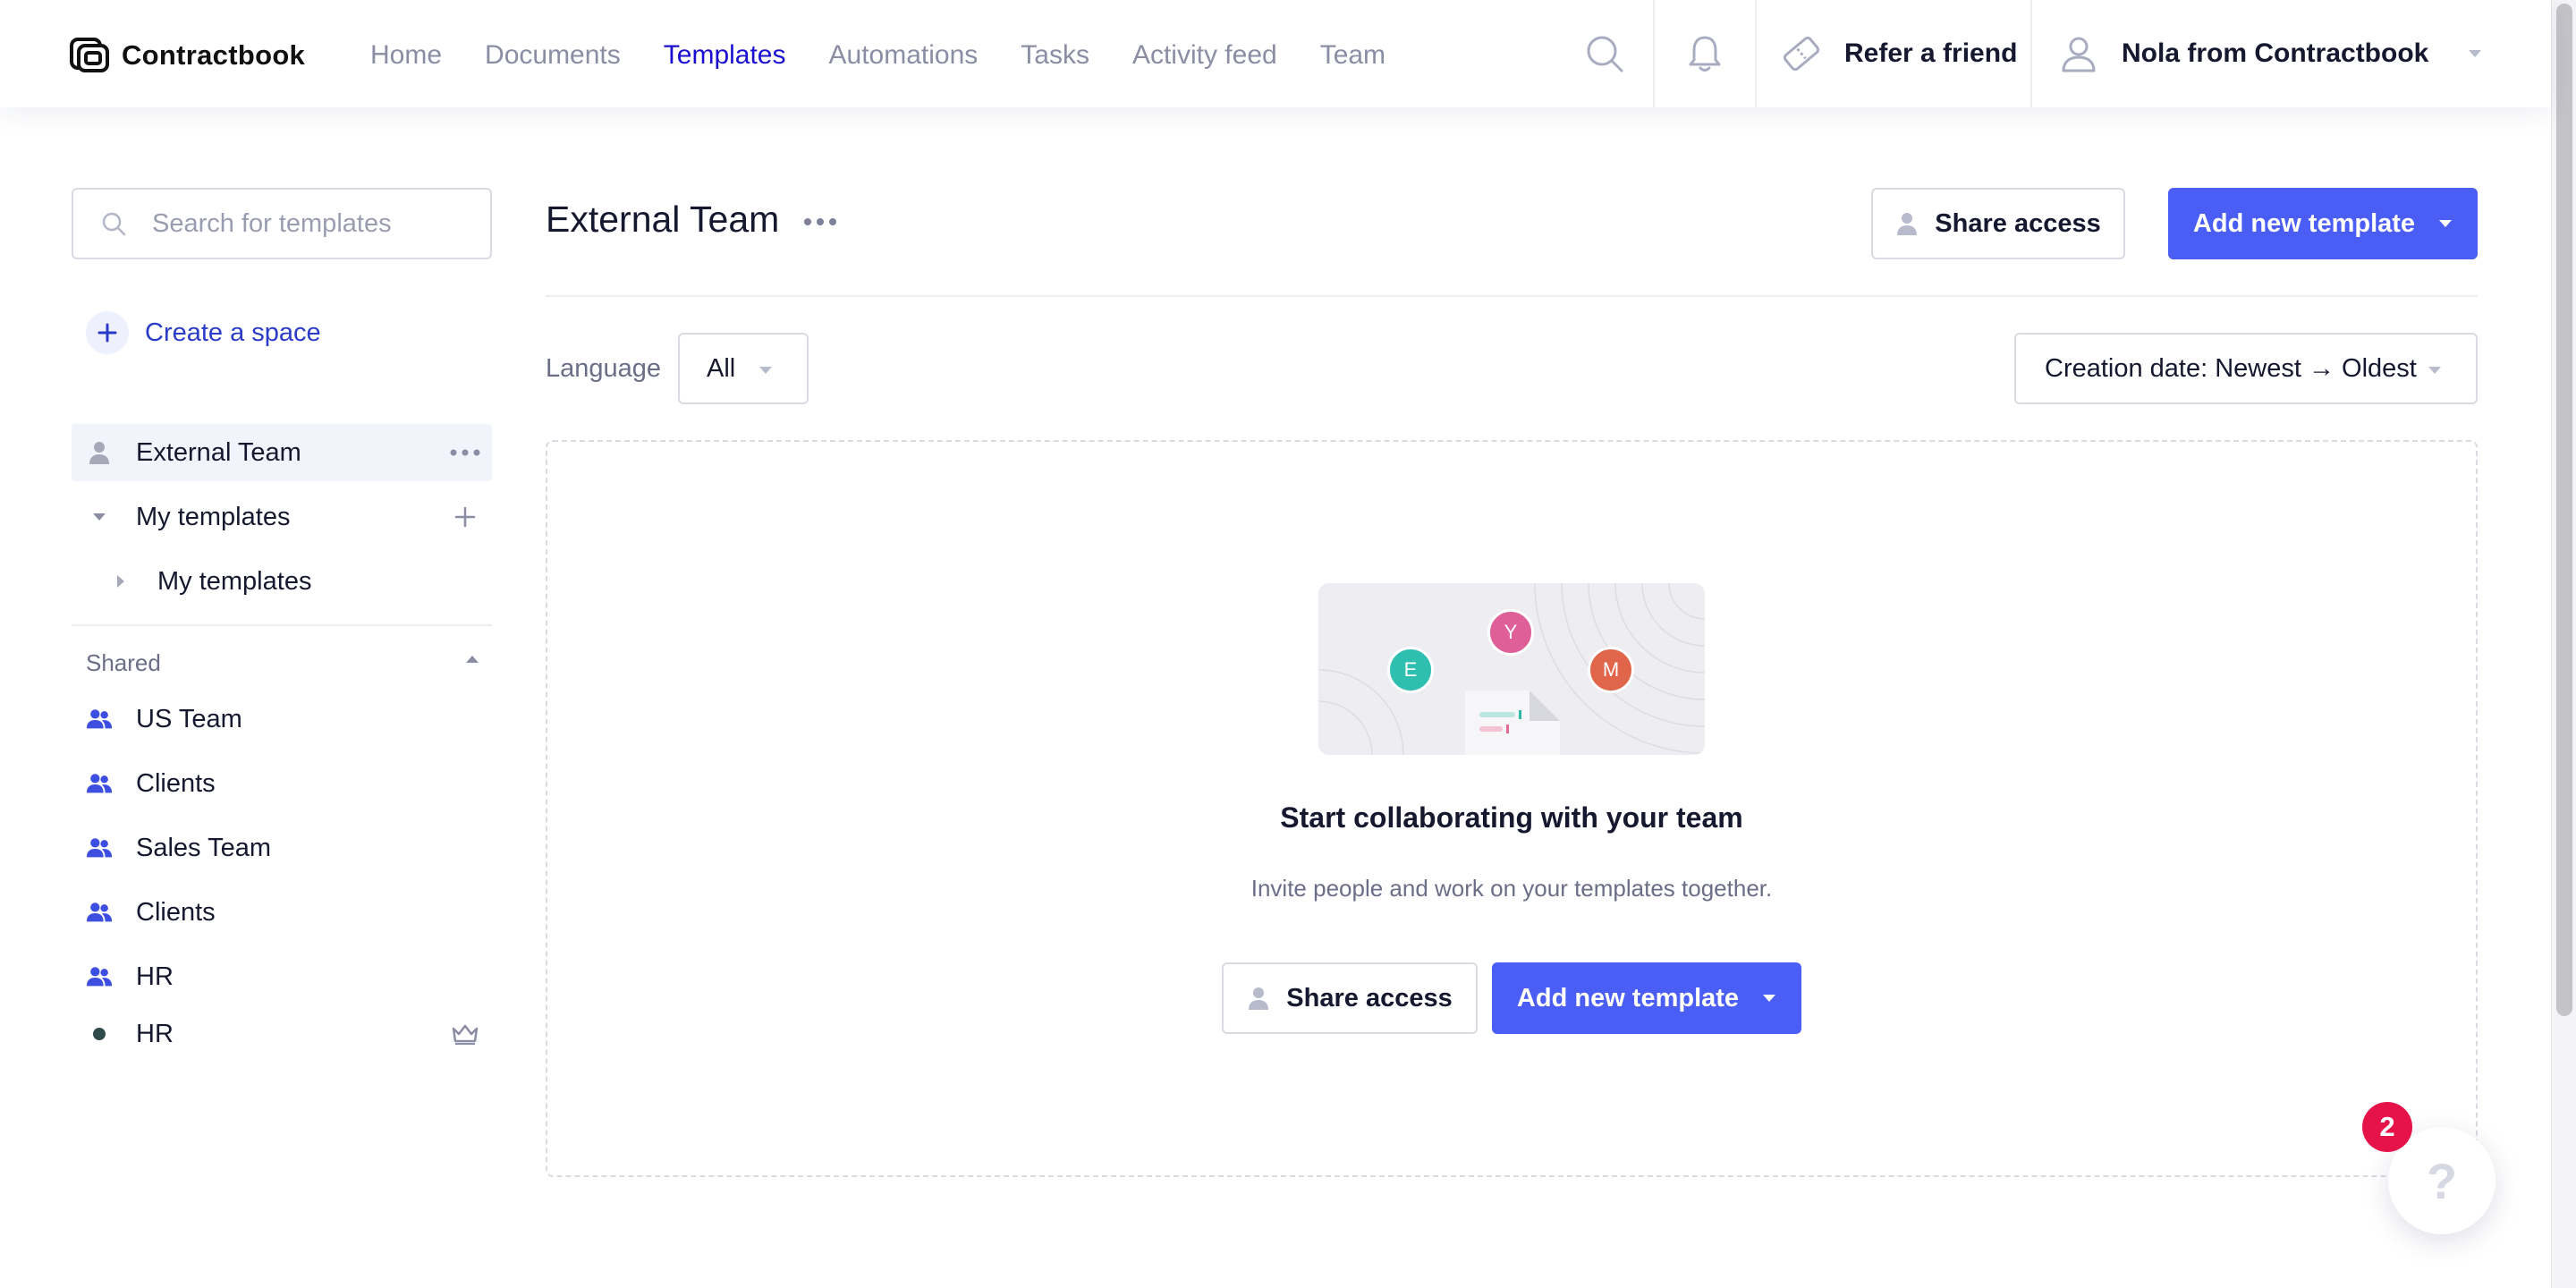  I want to click on scrollbar, so click(2563, 644).